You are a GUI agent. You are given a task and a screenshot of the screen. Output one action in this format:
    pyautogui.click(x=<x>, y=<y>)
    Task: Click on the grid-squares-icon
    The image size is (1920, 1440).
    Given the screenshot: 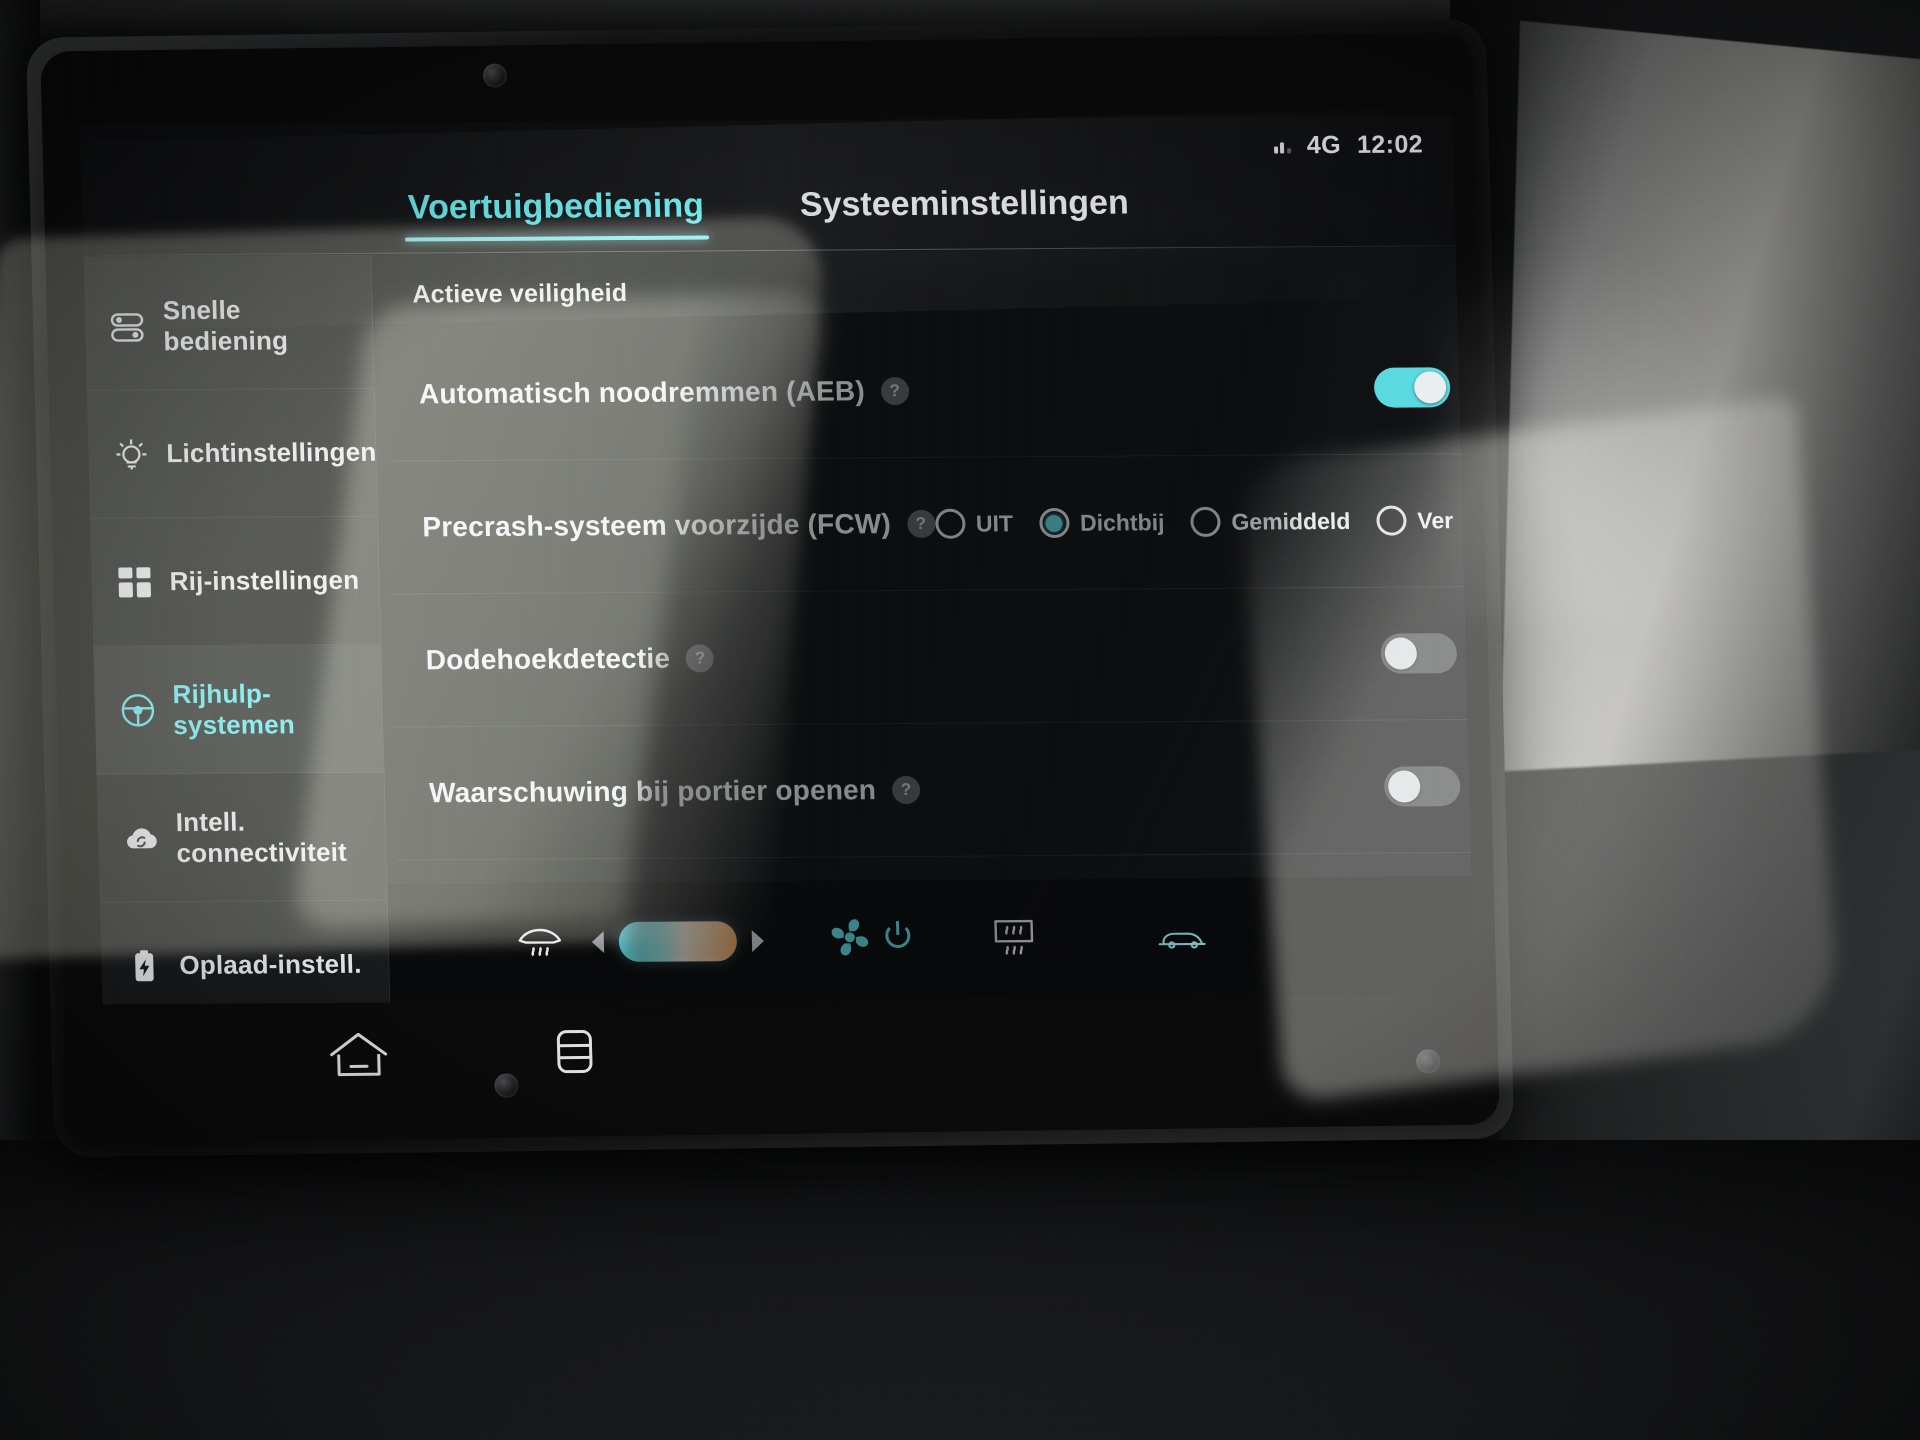 What is the action you would take?
    pyautogui.click(x=134, y=582)
    